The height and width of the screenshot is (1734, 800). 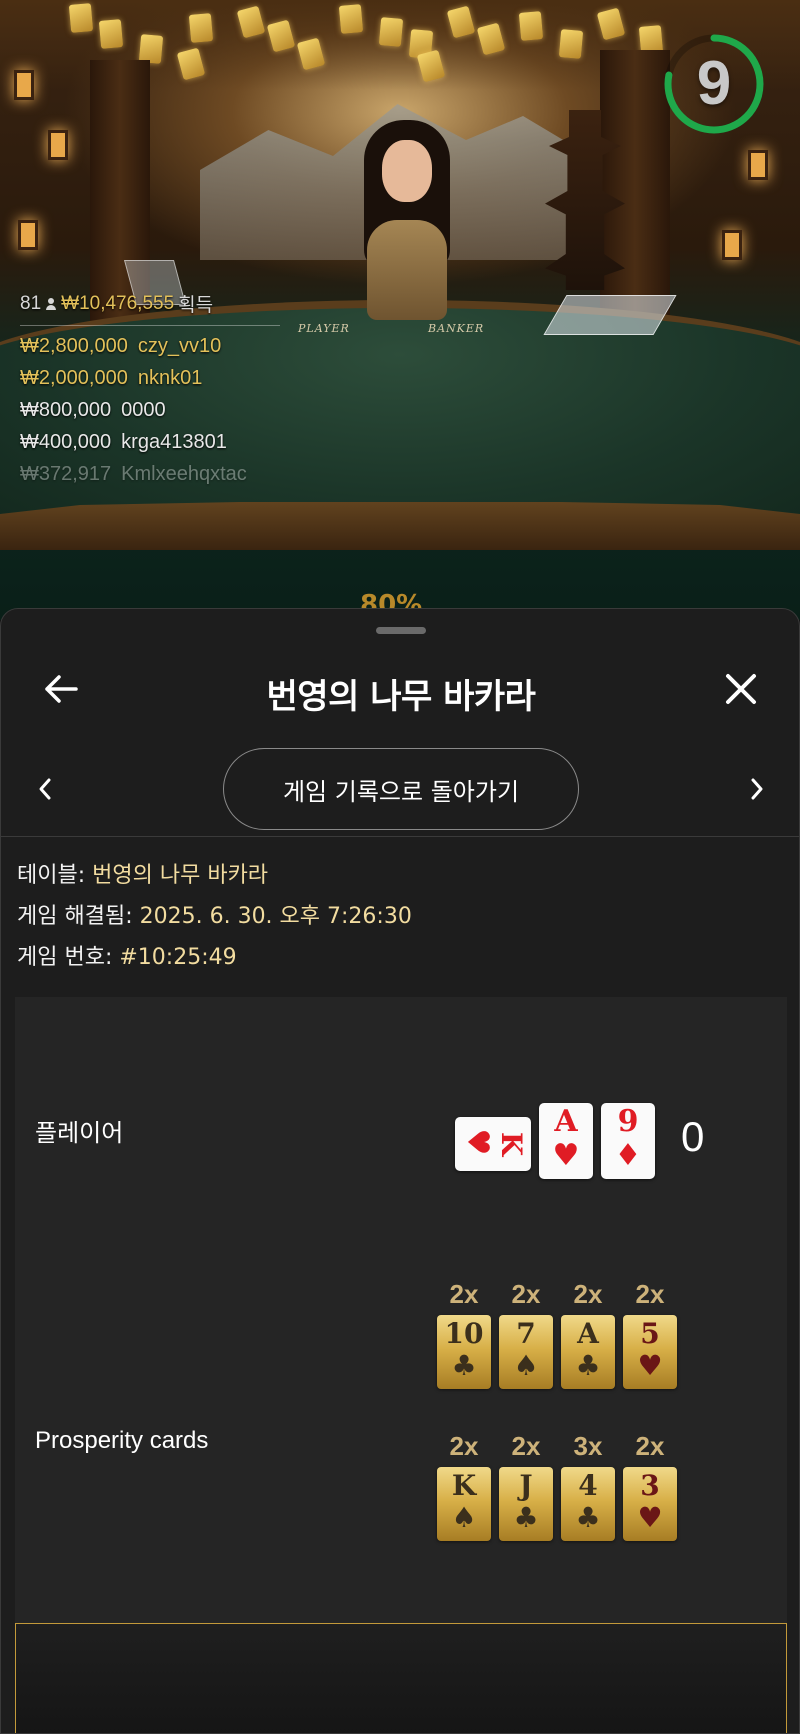 I want to click on game-number-value: #10:25:49, so click(x=178, y=957).